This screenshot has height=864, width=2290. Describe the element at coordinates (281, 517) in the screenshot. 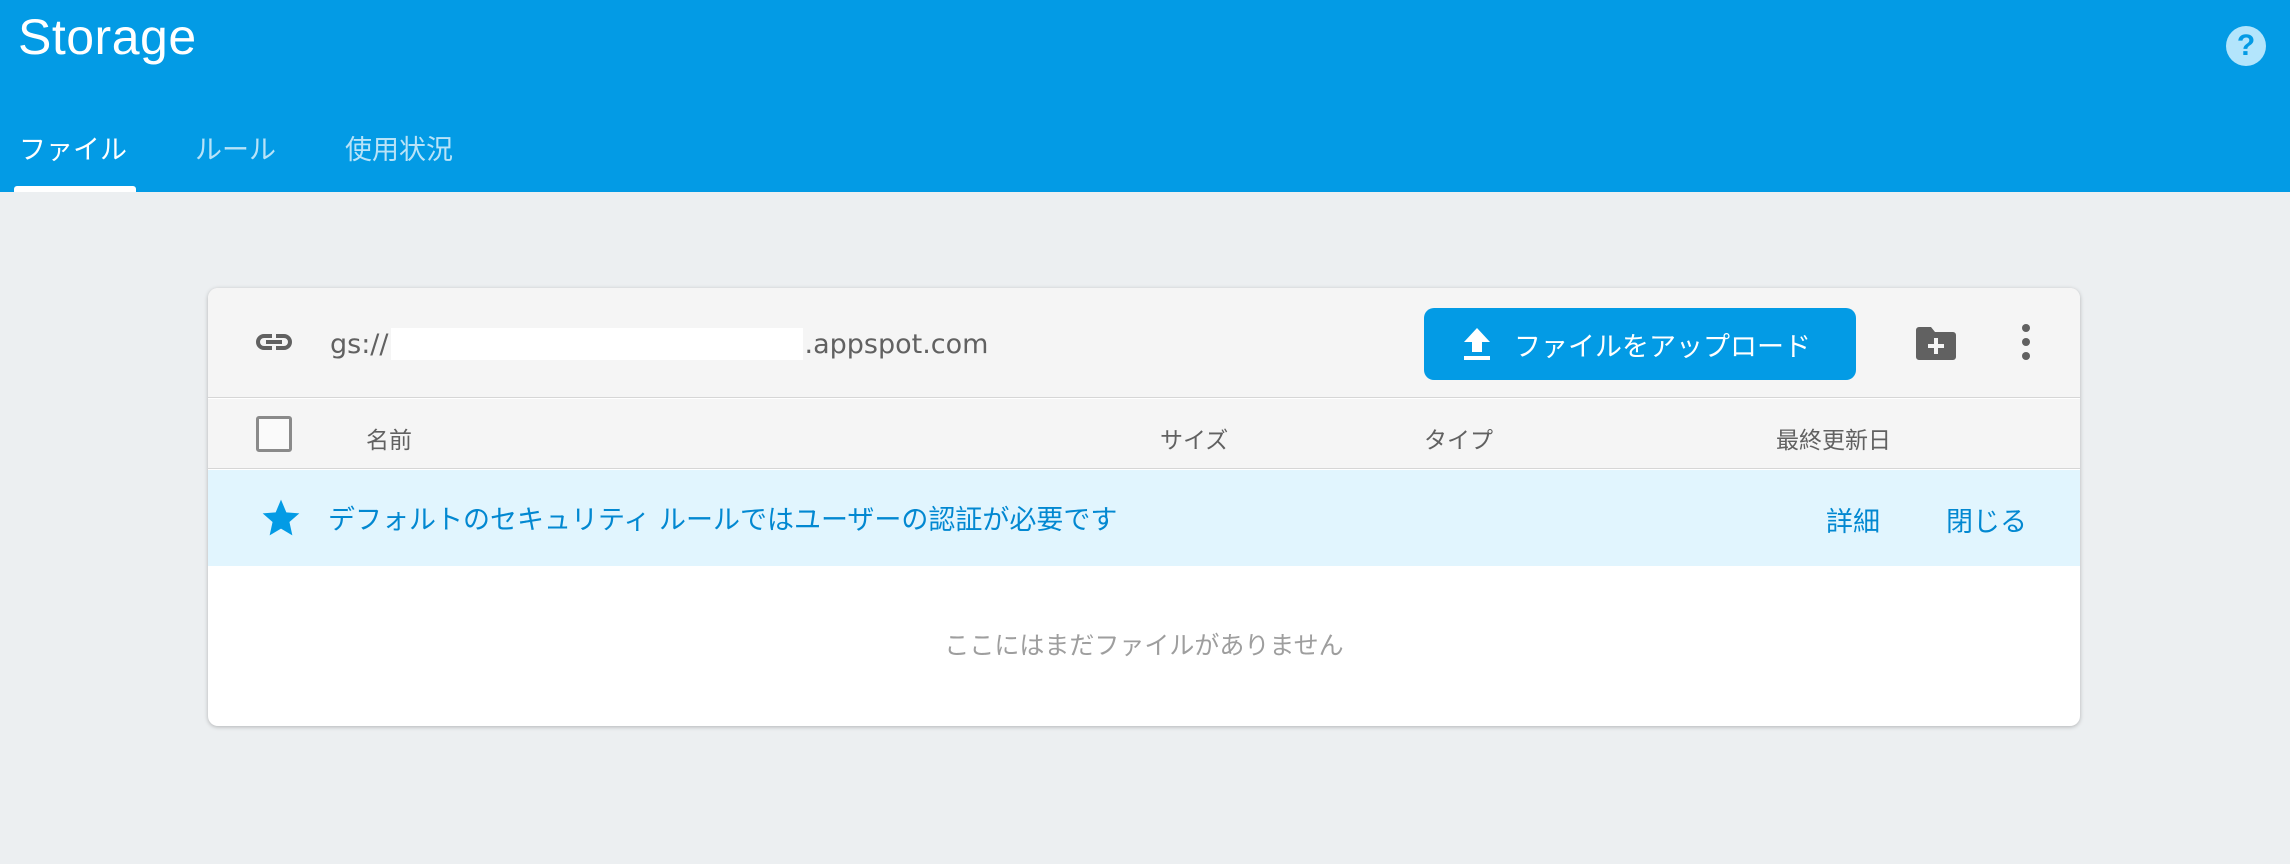

I see `star-icon` at that location.